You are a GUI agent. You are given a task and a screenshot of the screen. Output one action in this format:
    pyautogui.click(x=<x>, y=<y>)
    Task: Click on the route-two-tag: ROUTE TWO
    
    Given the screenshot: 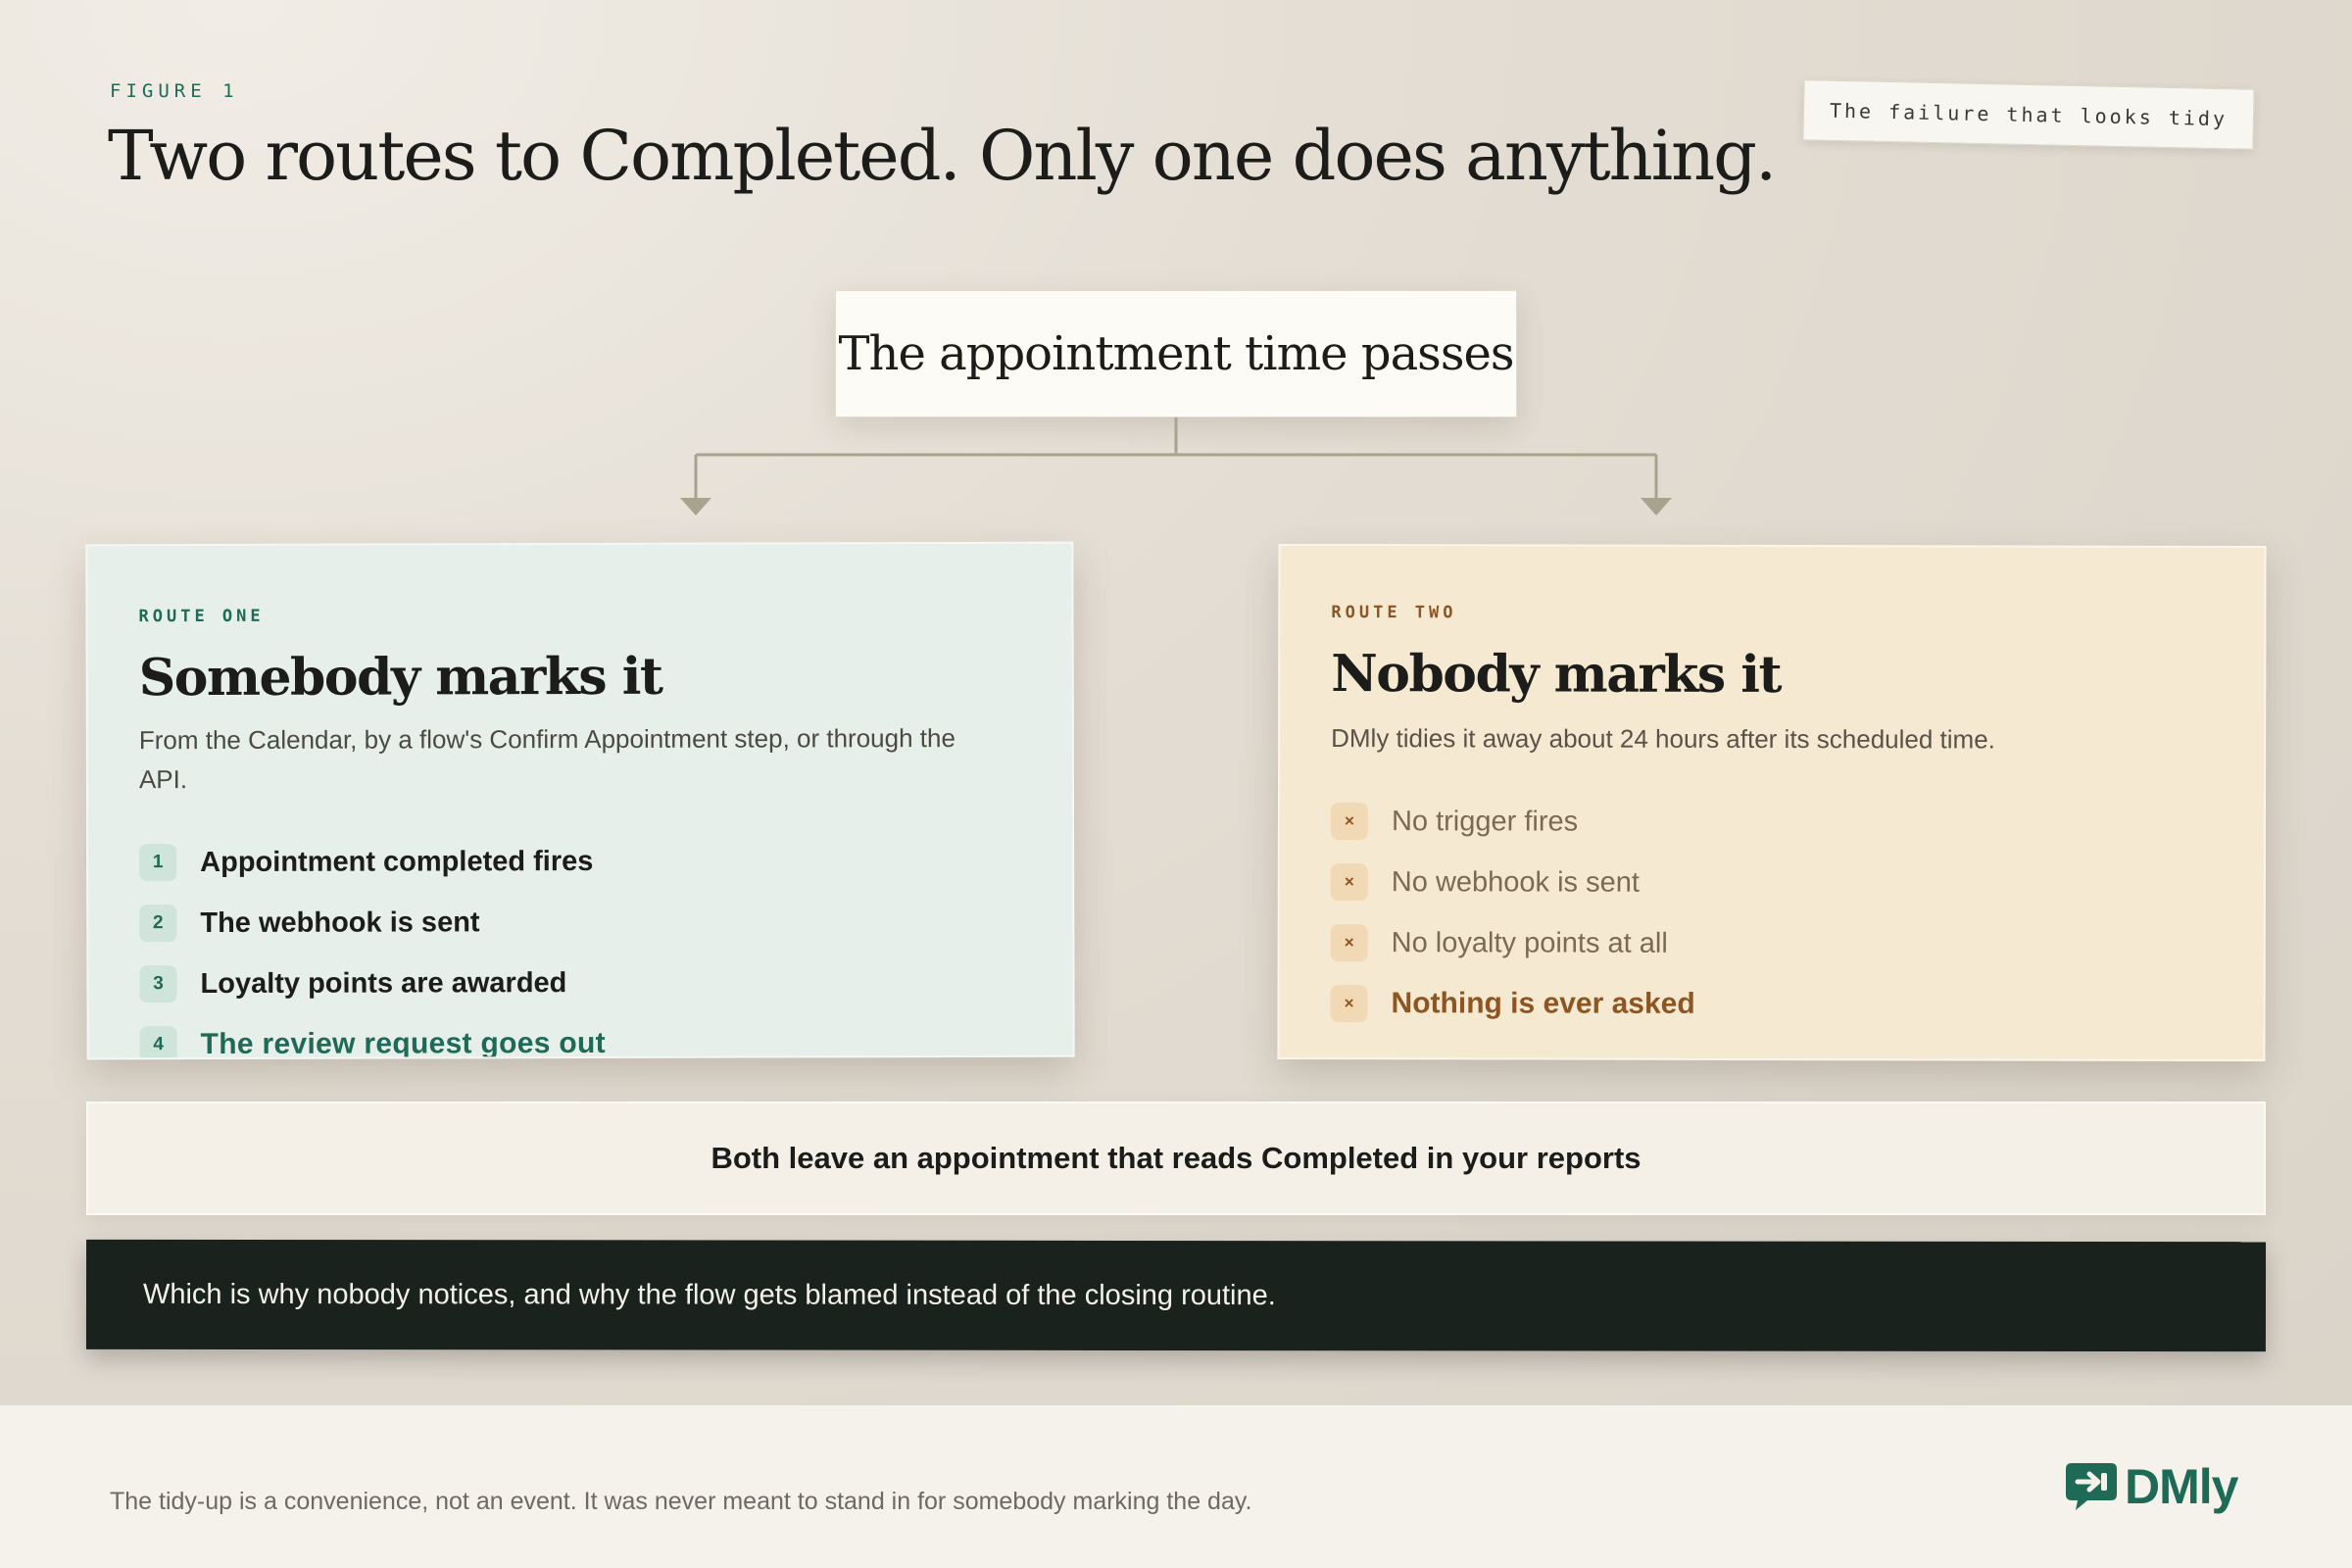 What is the action you would take?
    pyautogui.click(x=1394, y=613)
    